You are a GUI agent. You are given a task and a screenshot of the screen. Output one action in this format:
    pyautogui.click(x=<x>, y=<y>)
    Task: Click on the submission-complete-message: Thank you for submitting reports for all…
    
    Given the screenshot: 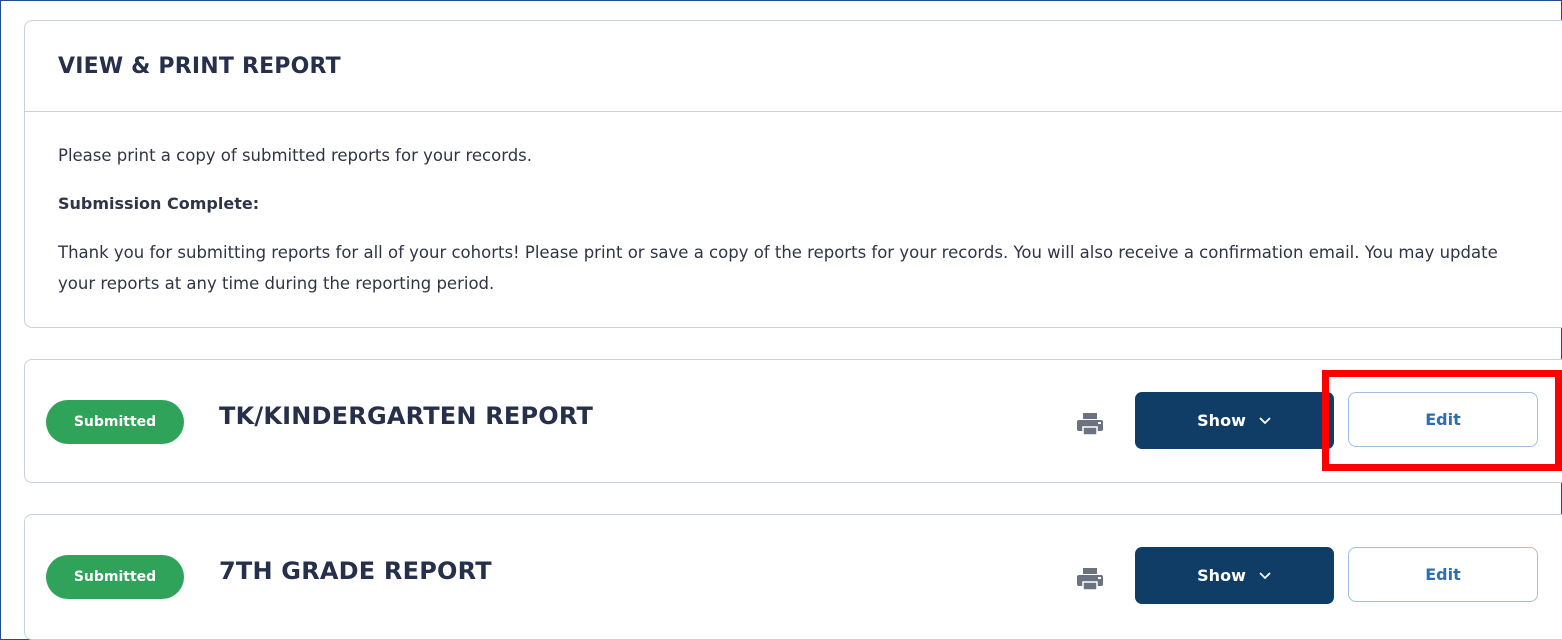 What is the action you would take?
    pyautogui.click(x=778, y=268)
    